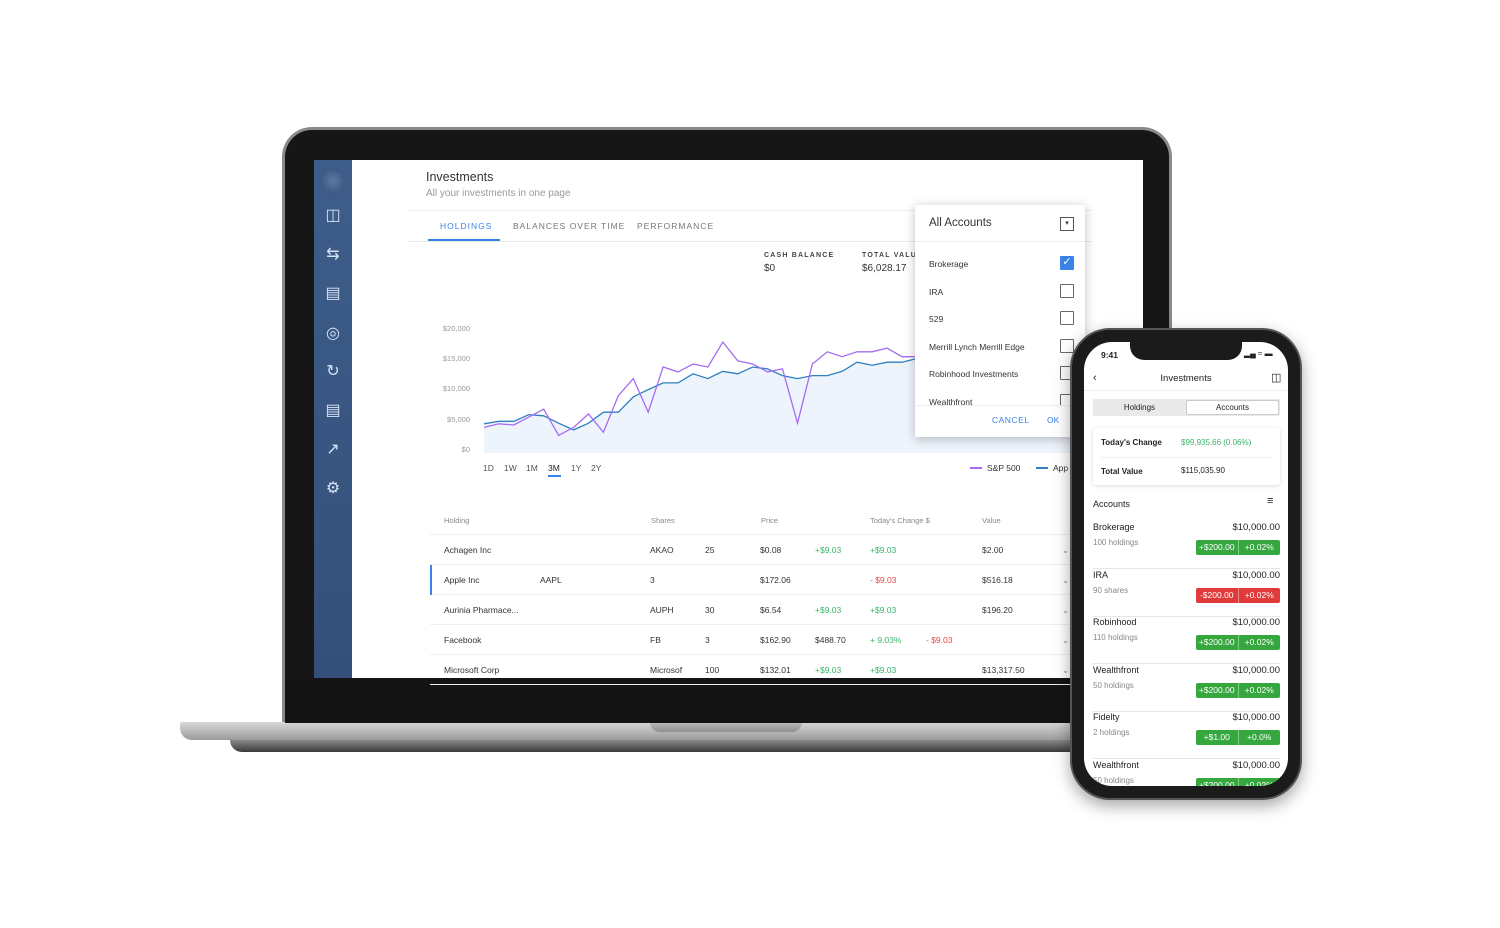 This screenshot has width=1500, height=928. What do you see at coordinates (1186, 593) in the screenshot?
I see `account-row: IRA $10,000.00 90 shares -$200.00 +0.02%` at bounding box center [1186, 593].